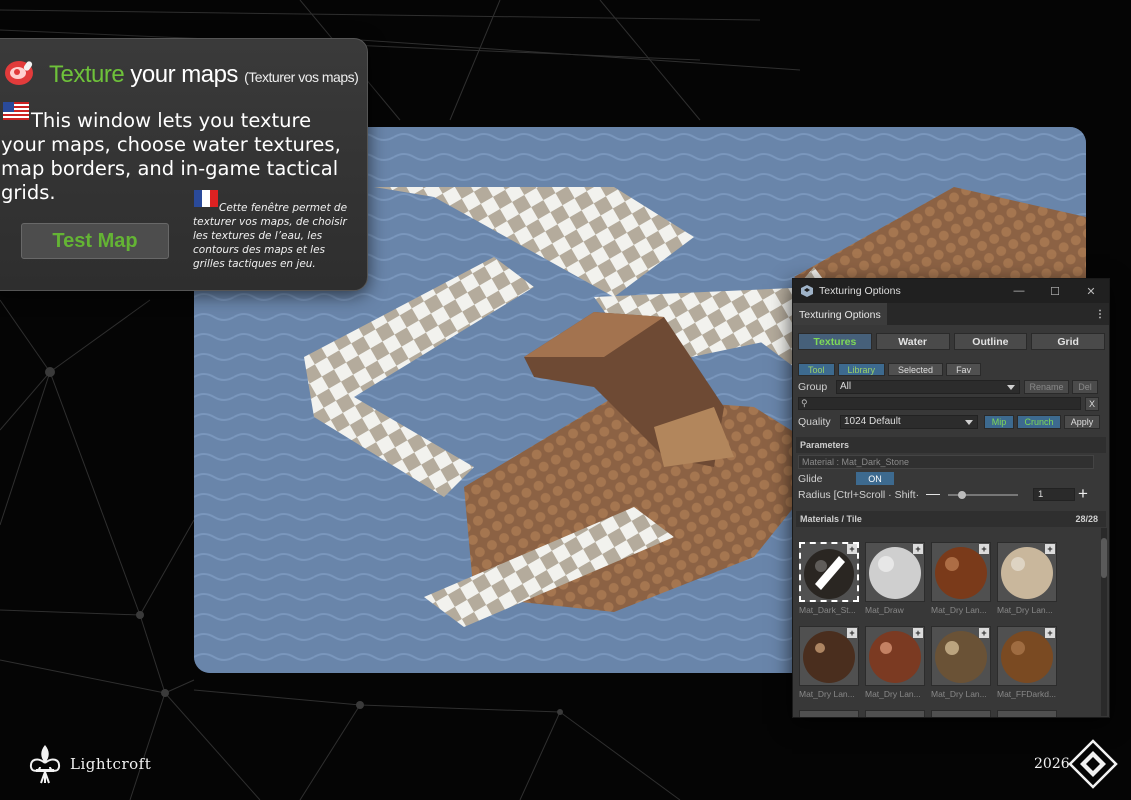 This screenshot has height=800, width=1131. What do you see at coordinates (928, 386) in the screenshot?
I see `group-dropdown: All` at bounding box center [928, 386].